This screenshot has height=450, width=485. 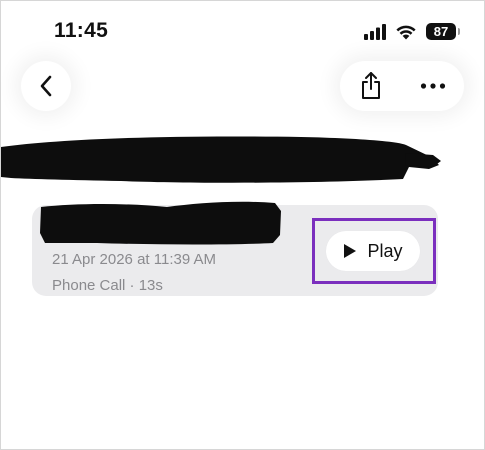 I want to click on battery-level: 87, so click(x=441, y=31).